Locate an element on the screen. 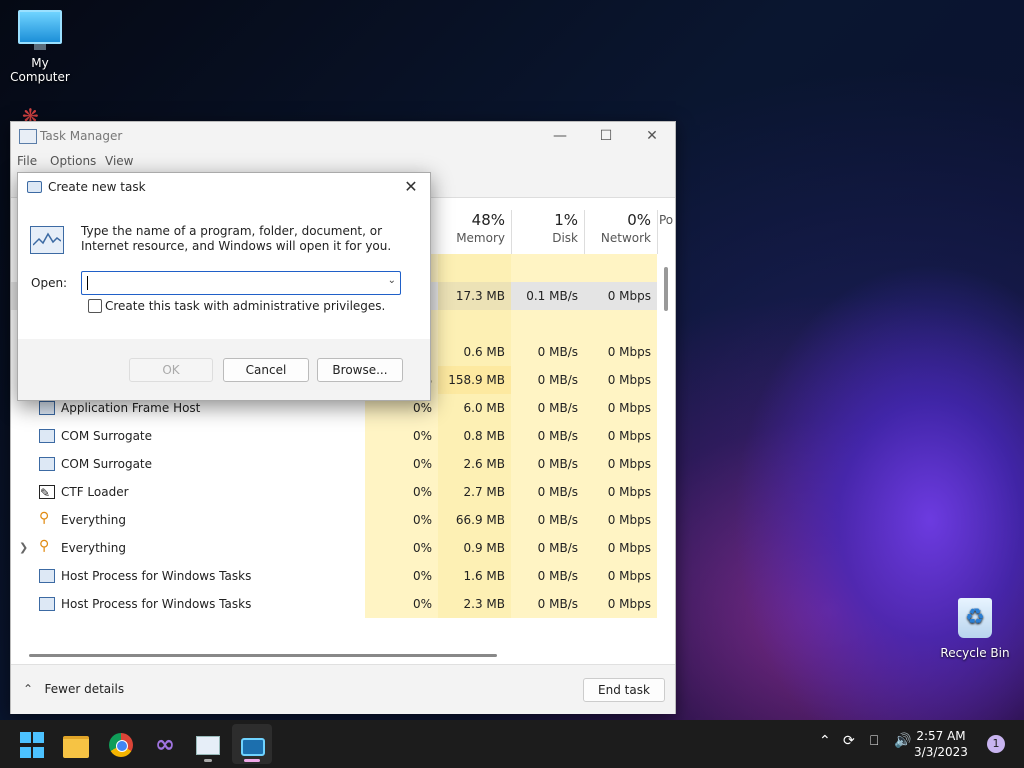 This screenshot has height=768, width=1024. menu-options: Options is located at coordinates (73, 161).